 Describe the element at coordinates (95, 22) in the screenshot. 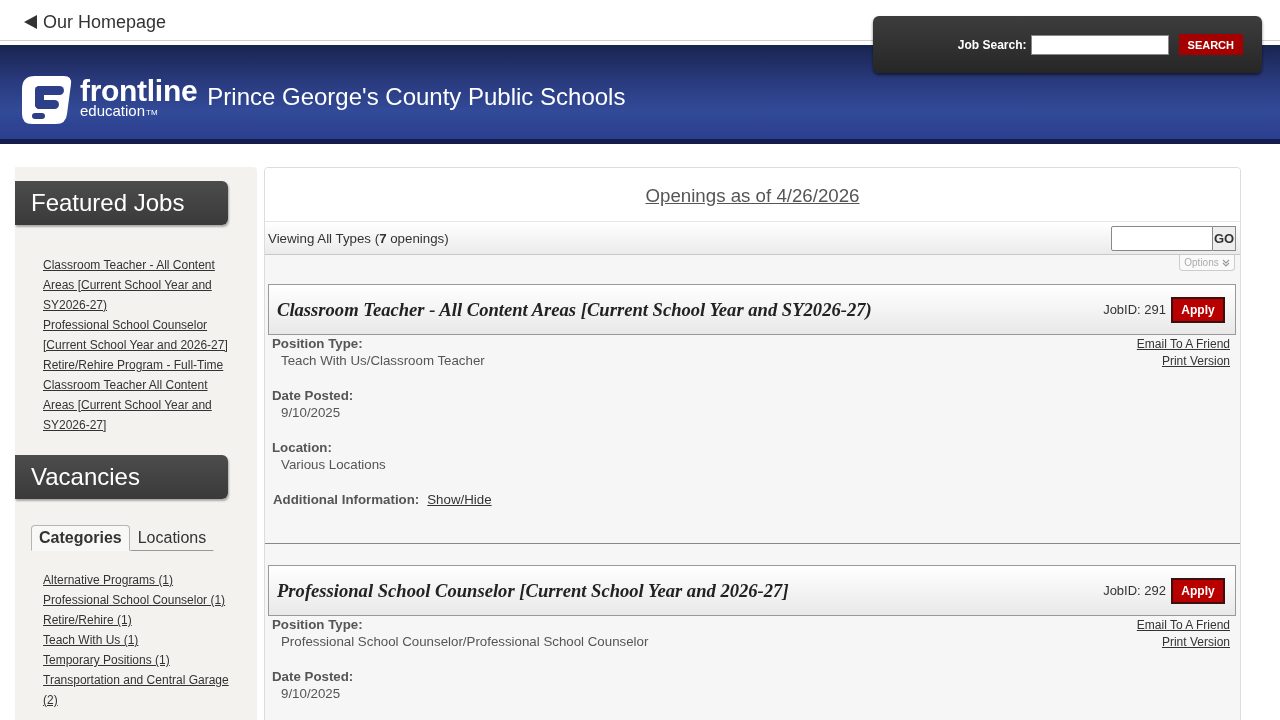

I see `homepage-link: Our Homepage` at that location.